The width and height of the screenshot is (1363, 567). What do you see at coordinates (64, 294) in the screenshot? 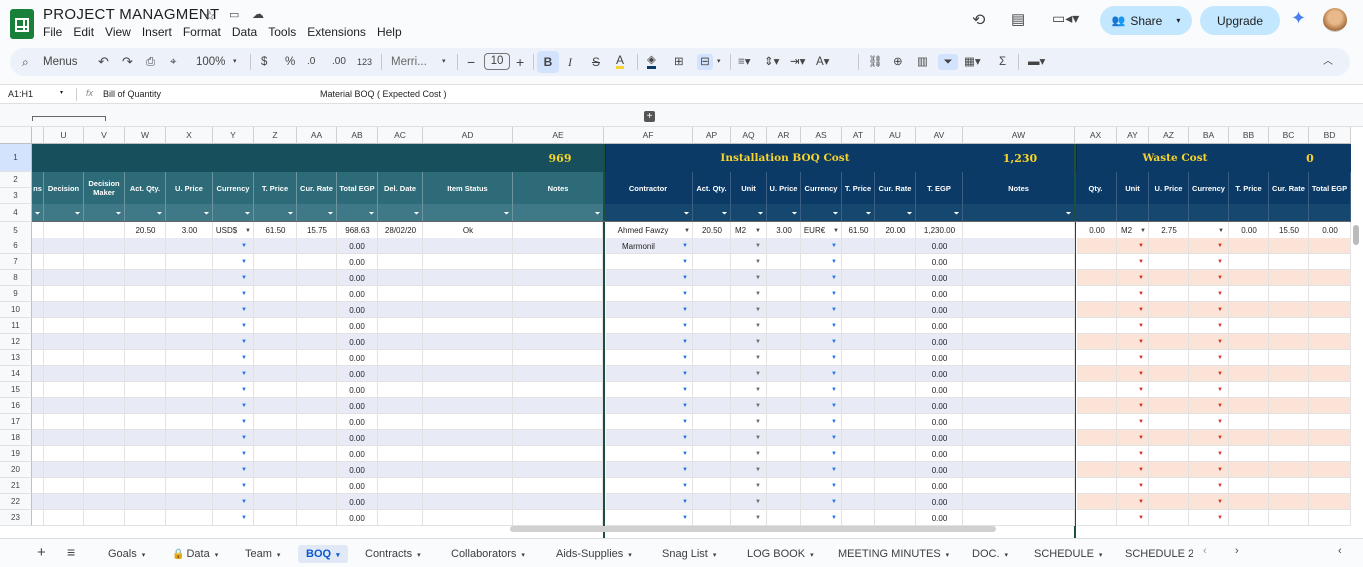
I see `cell-material-r9-c1` at bounding box center [64, 294].